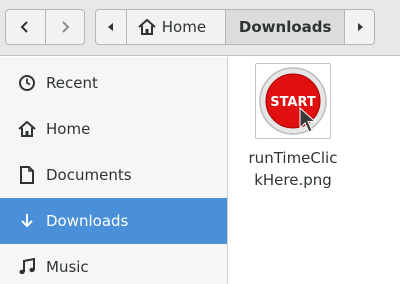 This screenshot has width=400, height=284. I want to click on sidebar-item-label: Home, so click(68, 129).